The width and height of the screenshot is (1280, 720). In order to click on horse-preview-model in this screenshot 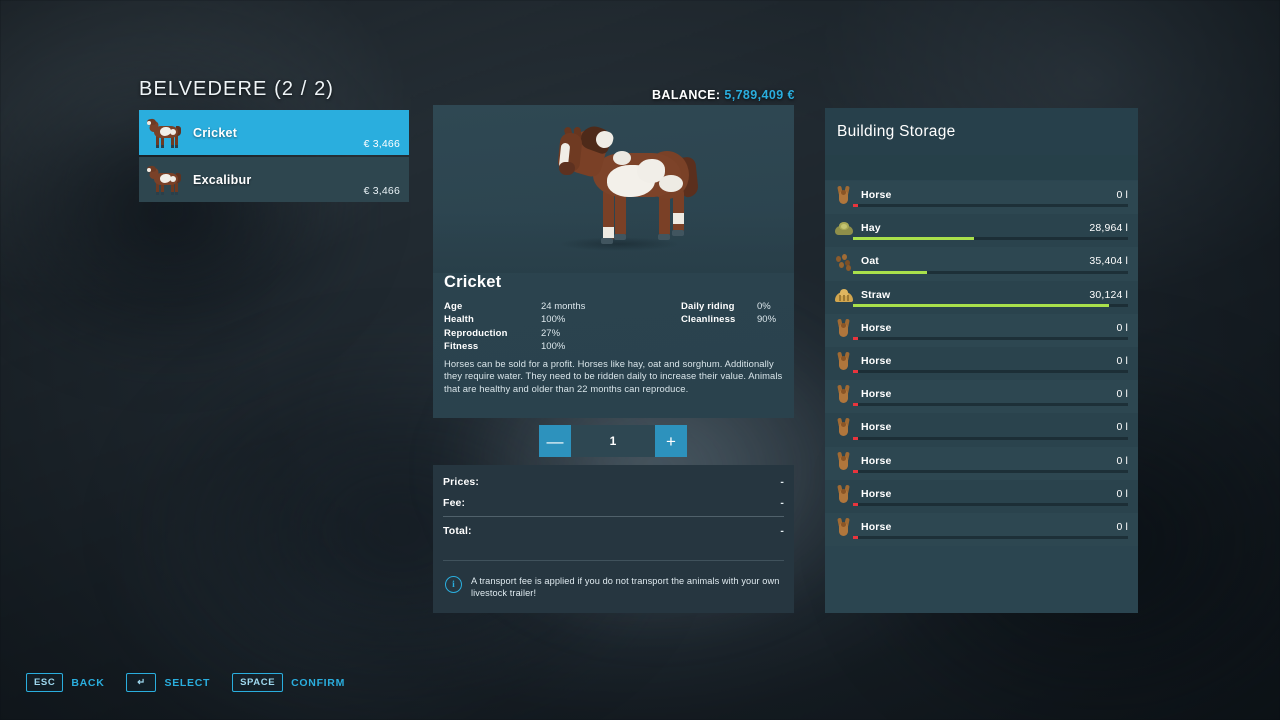, I will do `click(626, 185)`.